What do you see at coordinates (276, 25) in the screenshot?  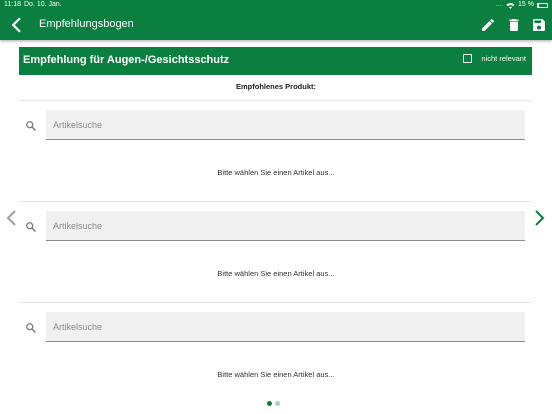 I see `app-bar: Empfehlungsbogen` at bounding box center [276, 25].